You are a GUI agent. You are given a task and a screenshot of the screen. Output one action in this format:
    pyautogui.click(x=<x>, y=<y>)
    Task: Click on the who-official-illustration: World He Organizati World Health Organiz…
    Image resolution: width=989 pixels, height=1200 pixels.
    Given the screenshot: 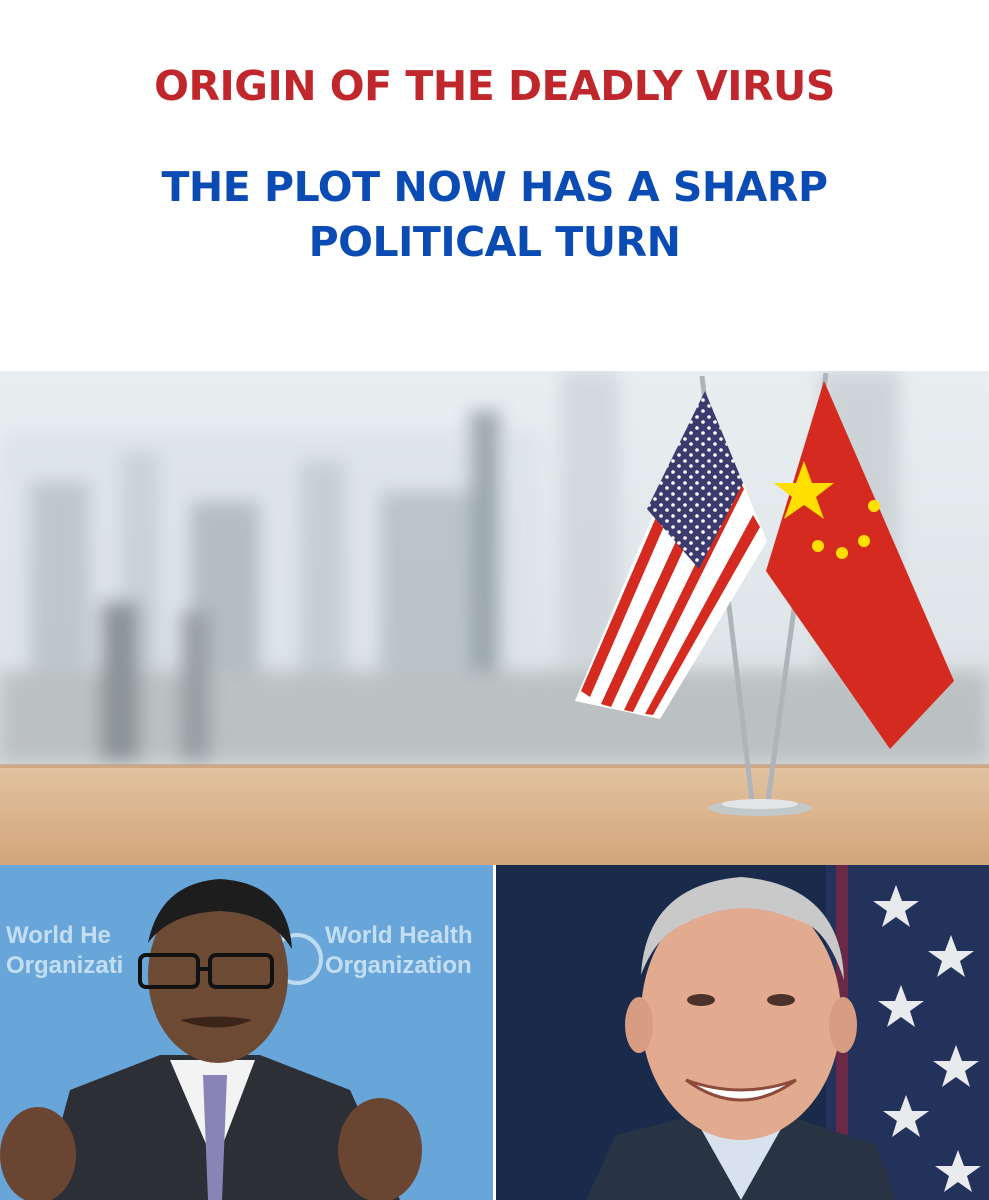 What is the action you would take?
    pyautogui.click(x=246, y=1032)
    